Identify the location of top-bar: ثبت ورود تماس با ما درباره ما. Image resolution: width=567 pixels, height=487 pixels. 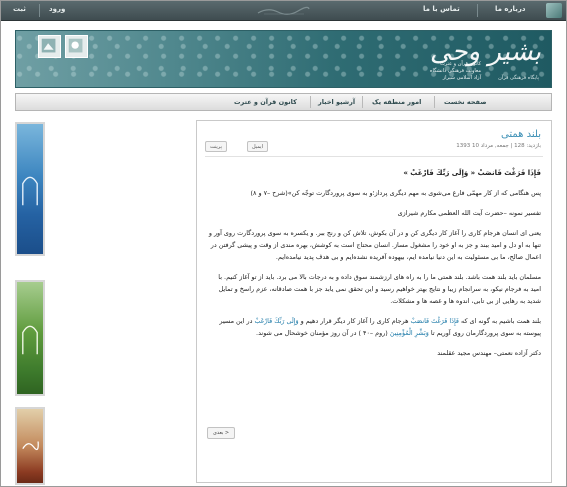
(283, 11).